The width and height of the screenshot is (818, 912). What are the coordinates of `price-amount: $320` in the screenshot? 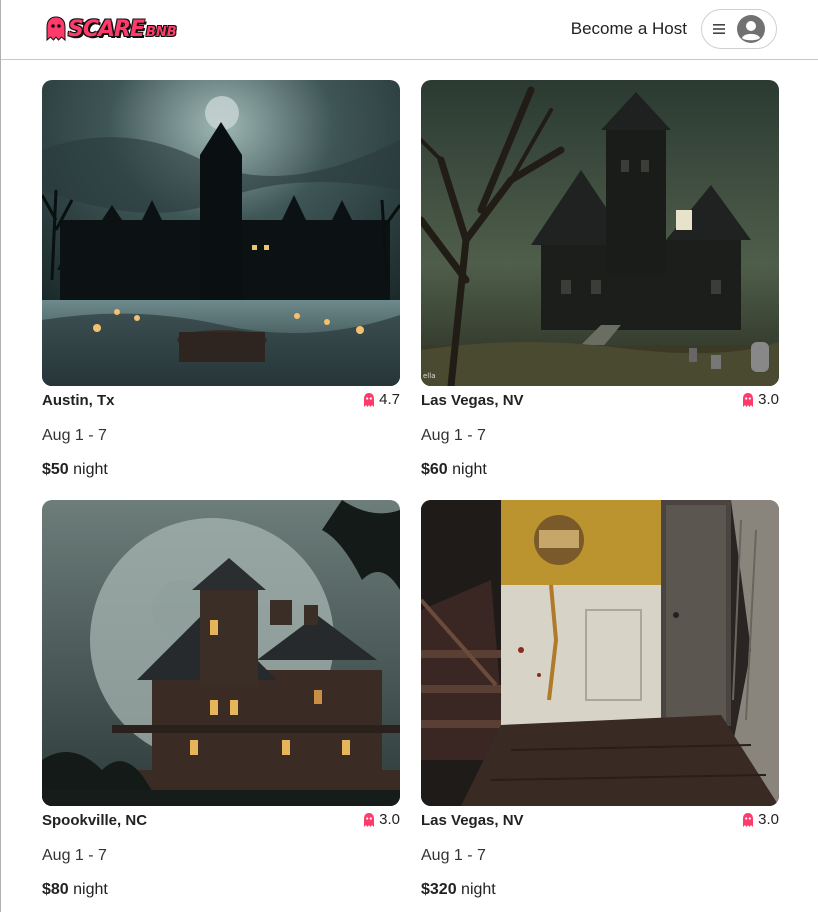 It's located at (439, 889).